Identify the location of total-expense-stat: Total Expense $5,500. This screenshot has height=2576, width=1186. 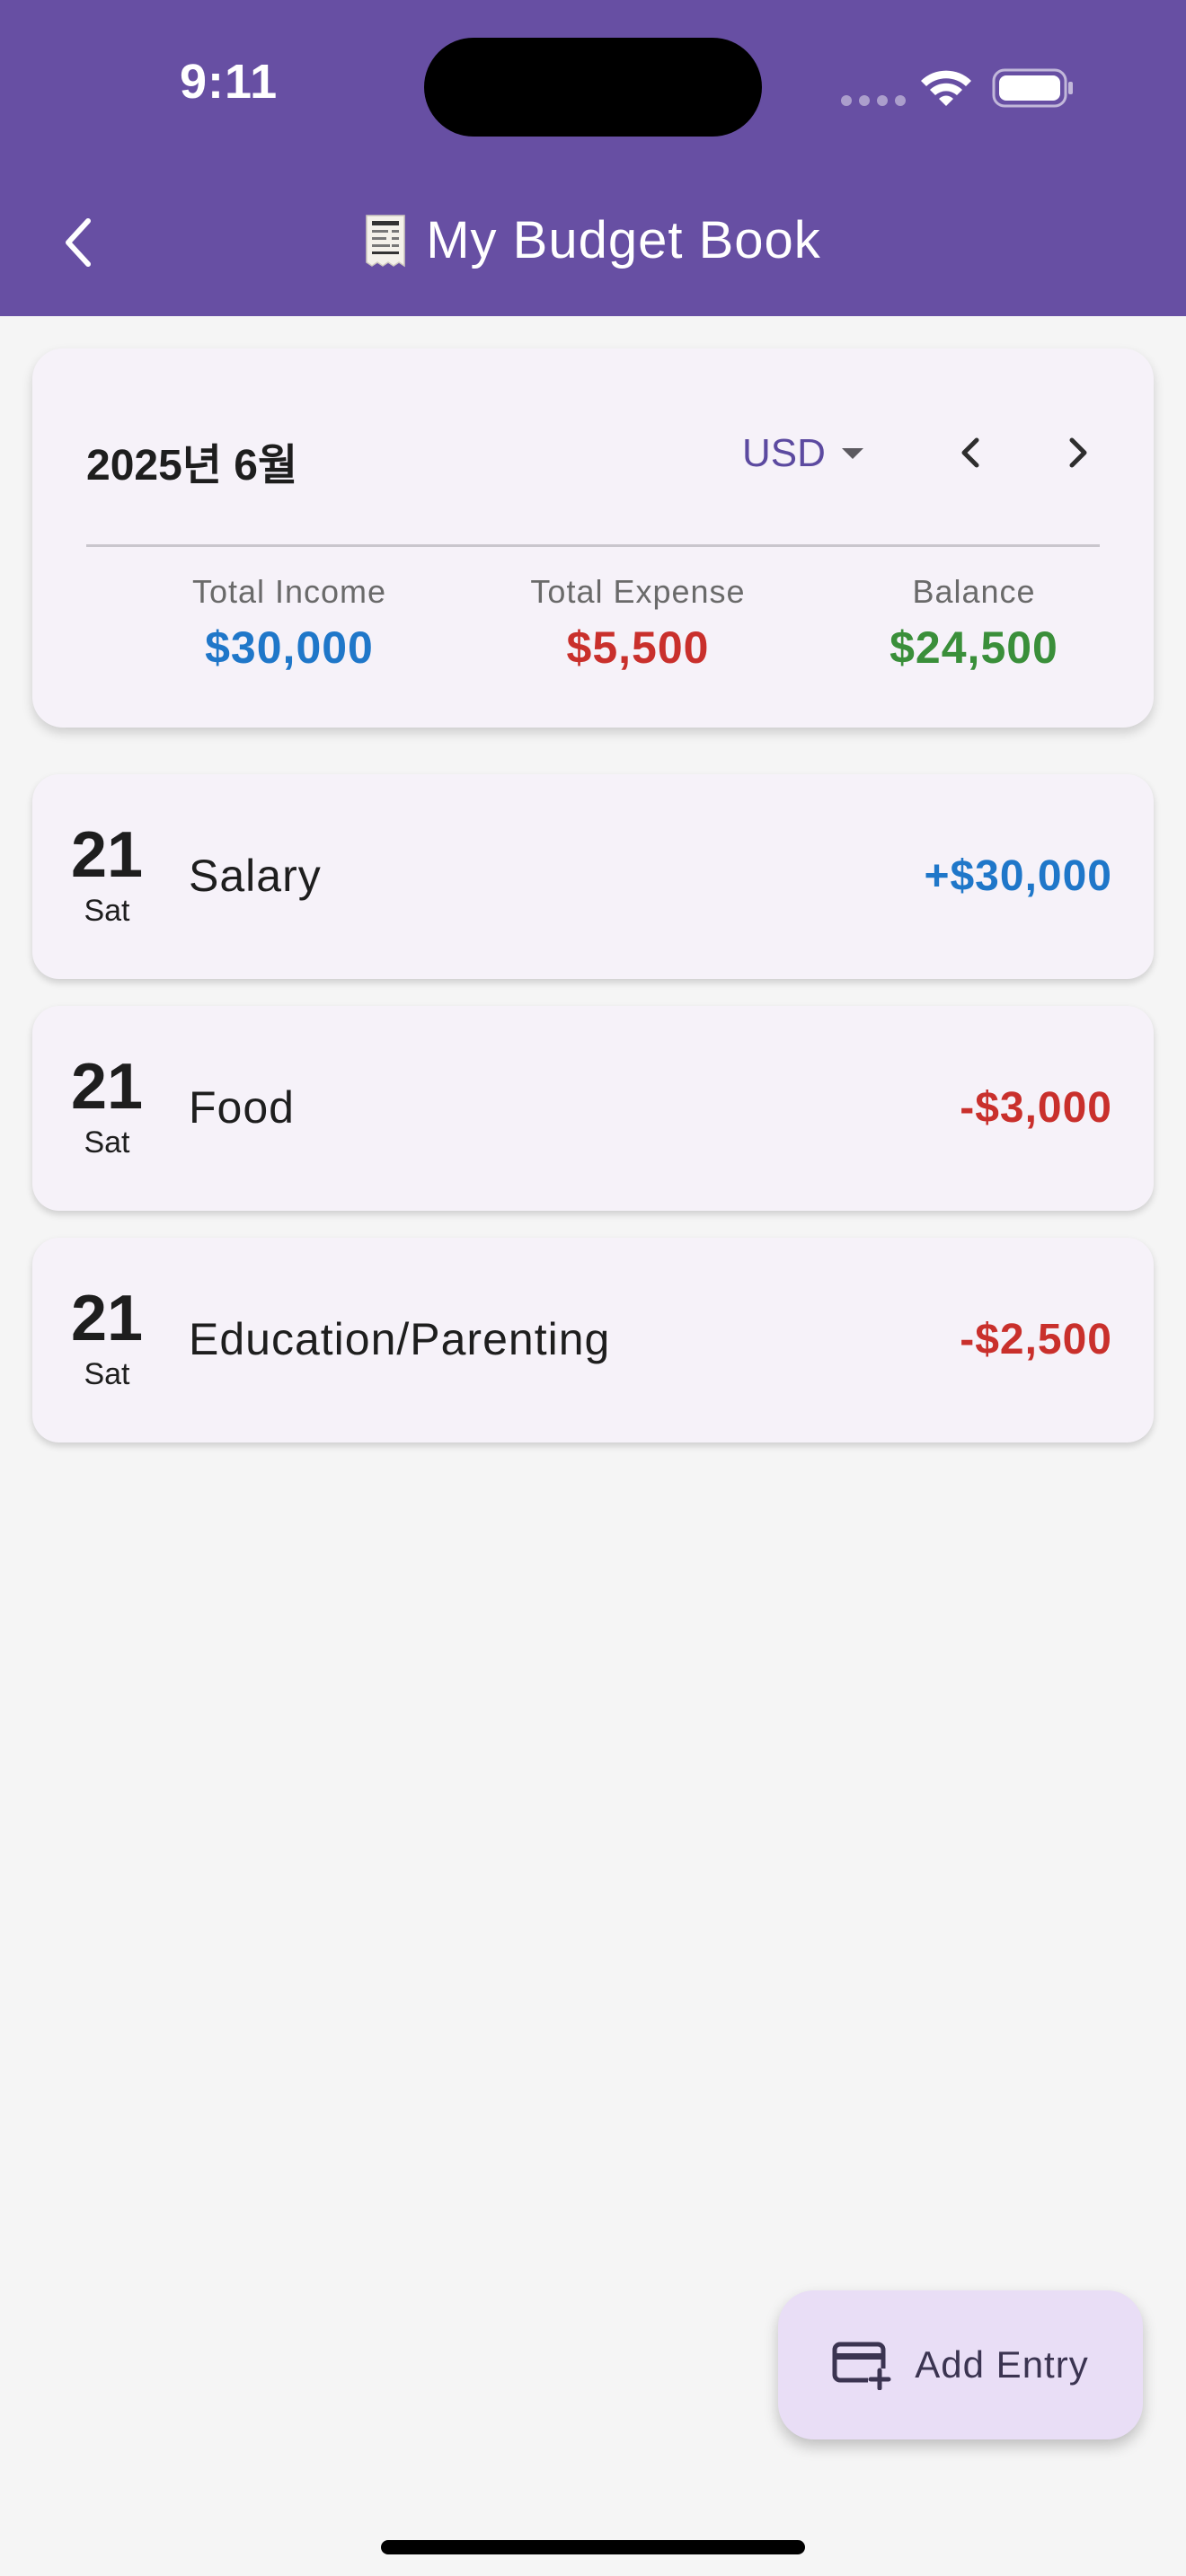
(638, 623).